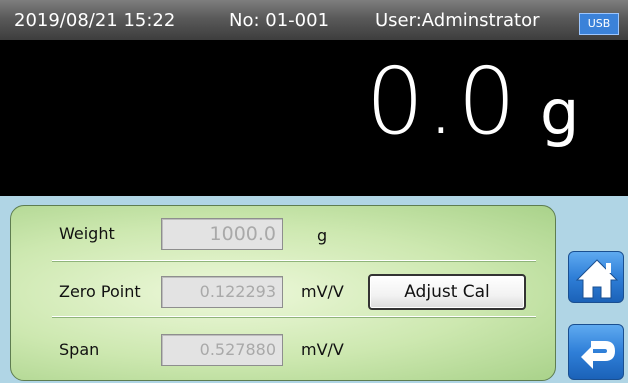  Describe the element at coordinates (79, 349) in the screenshot. I see `span-label: Span` at that location.